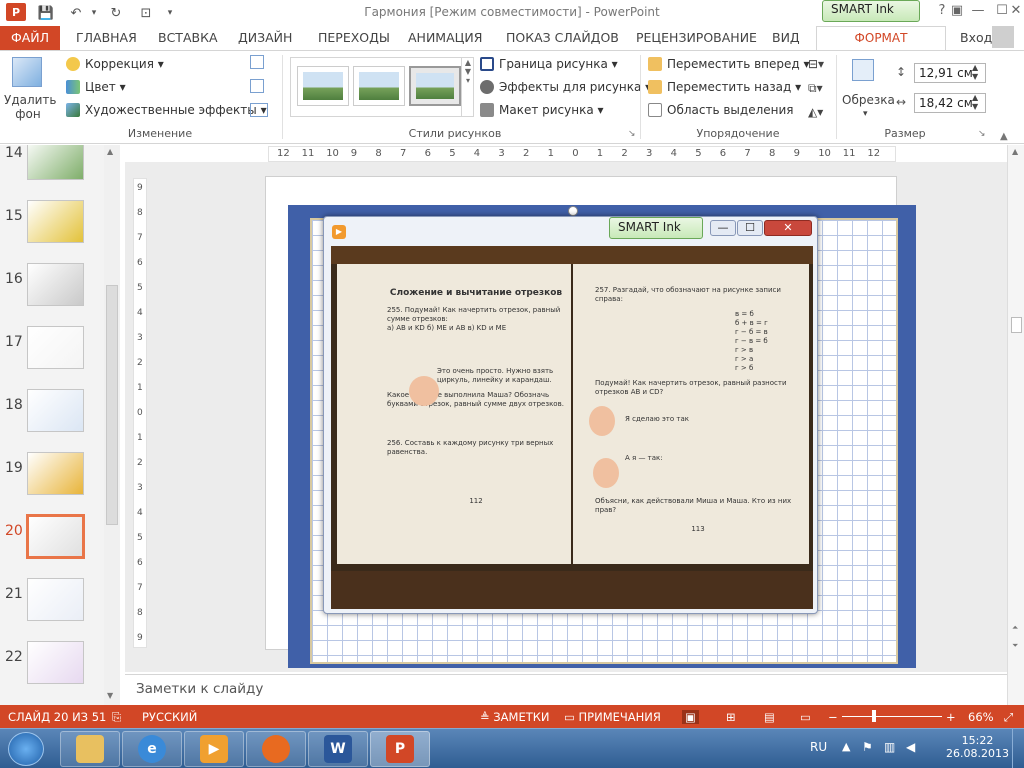  I want to click on width-spinner: ▲ ▼, so click(975, 102).